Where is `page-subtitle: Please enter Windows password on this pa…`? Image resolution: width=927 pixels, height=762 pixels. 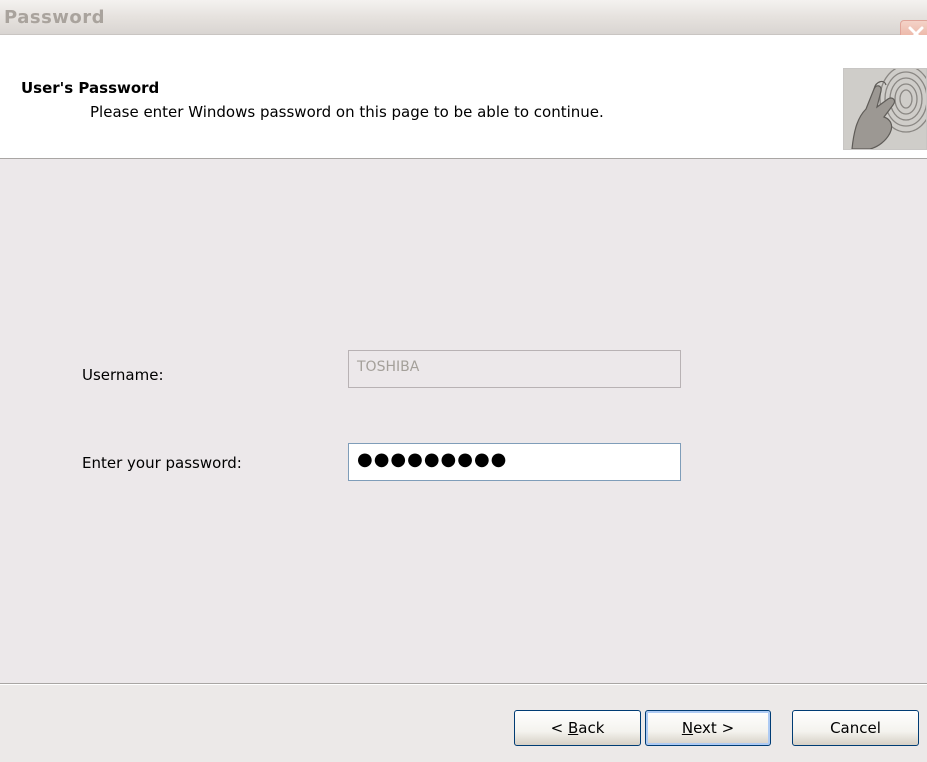 page-subtitle: Please enter Windows password on this pa… is located at coordinates (347, 112).